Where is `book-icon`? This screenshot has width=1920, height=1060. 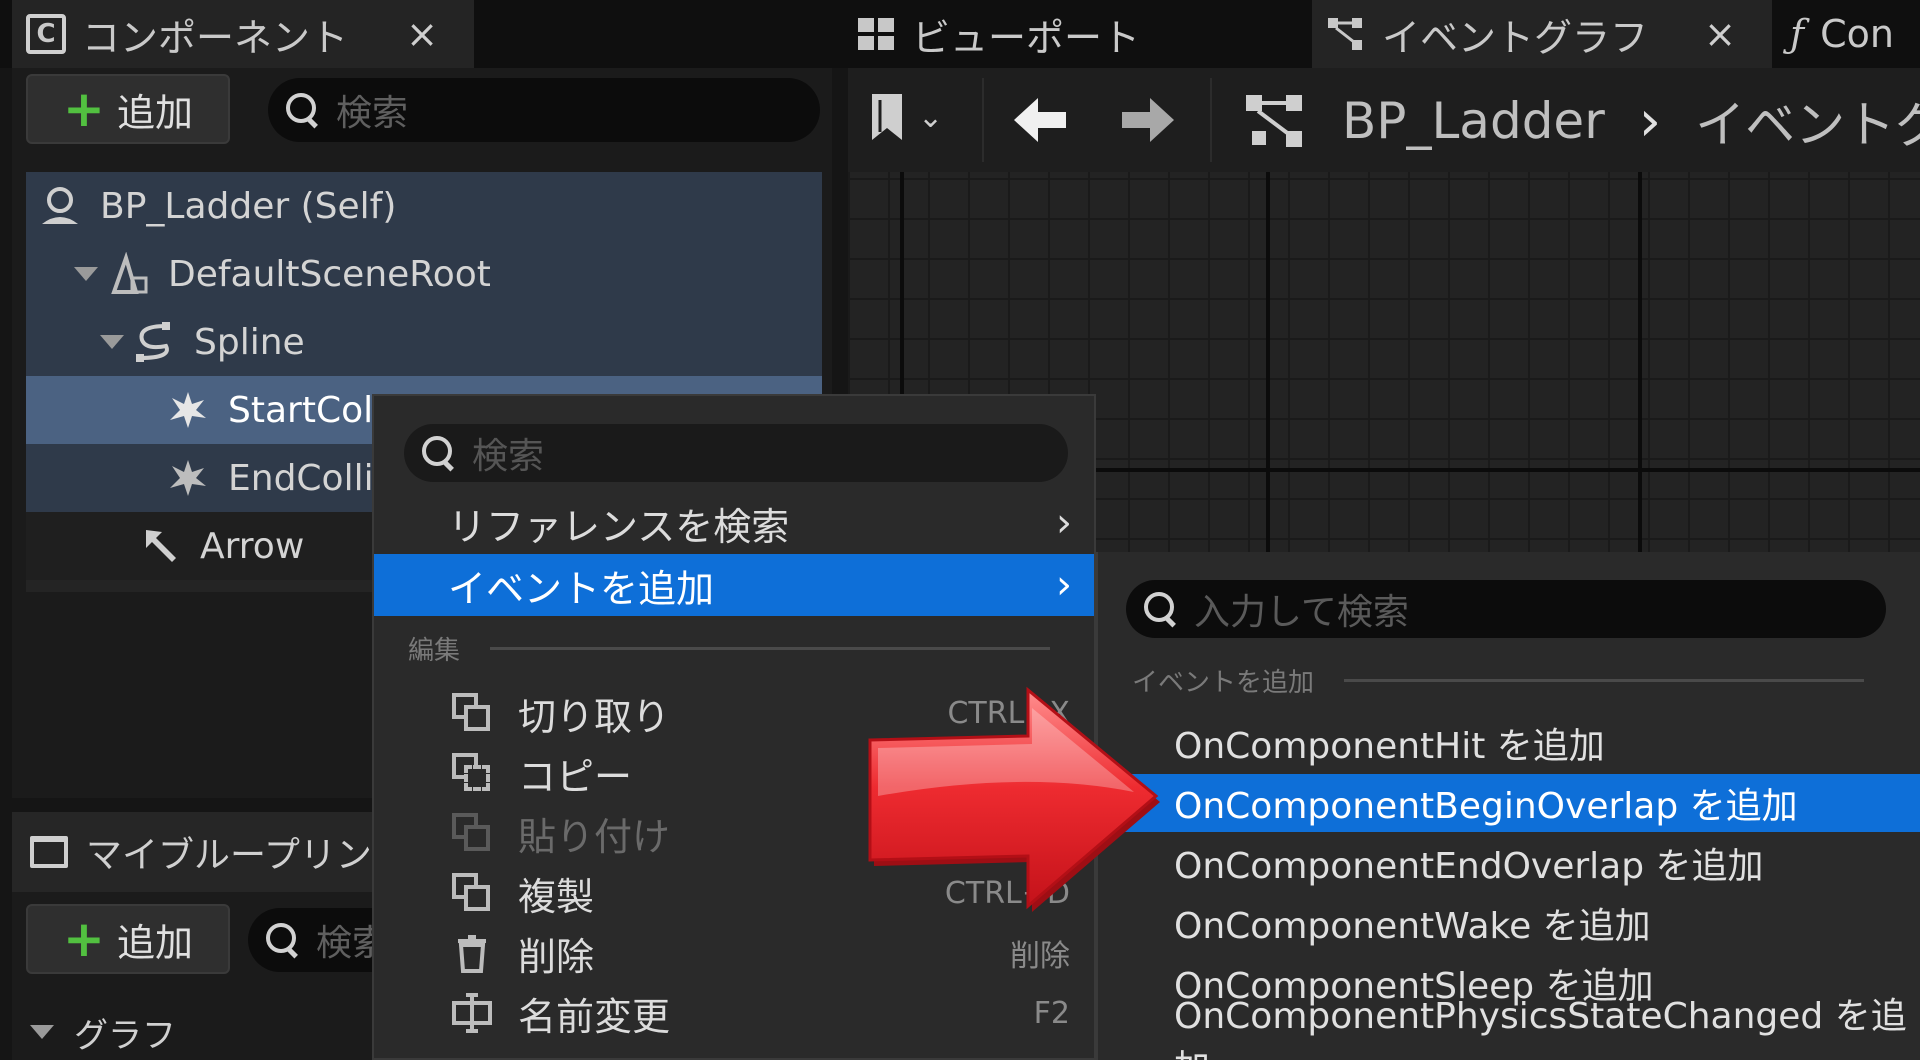 book-icon is located at coordinates (49, 852).